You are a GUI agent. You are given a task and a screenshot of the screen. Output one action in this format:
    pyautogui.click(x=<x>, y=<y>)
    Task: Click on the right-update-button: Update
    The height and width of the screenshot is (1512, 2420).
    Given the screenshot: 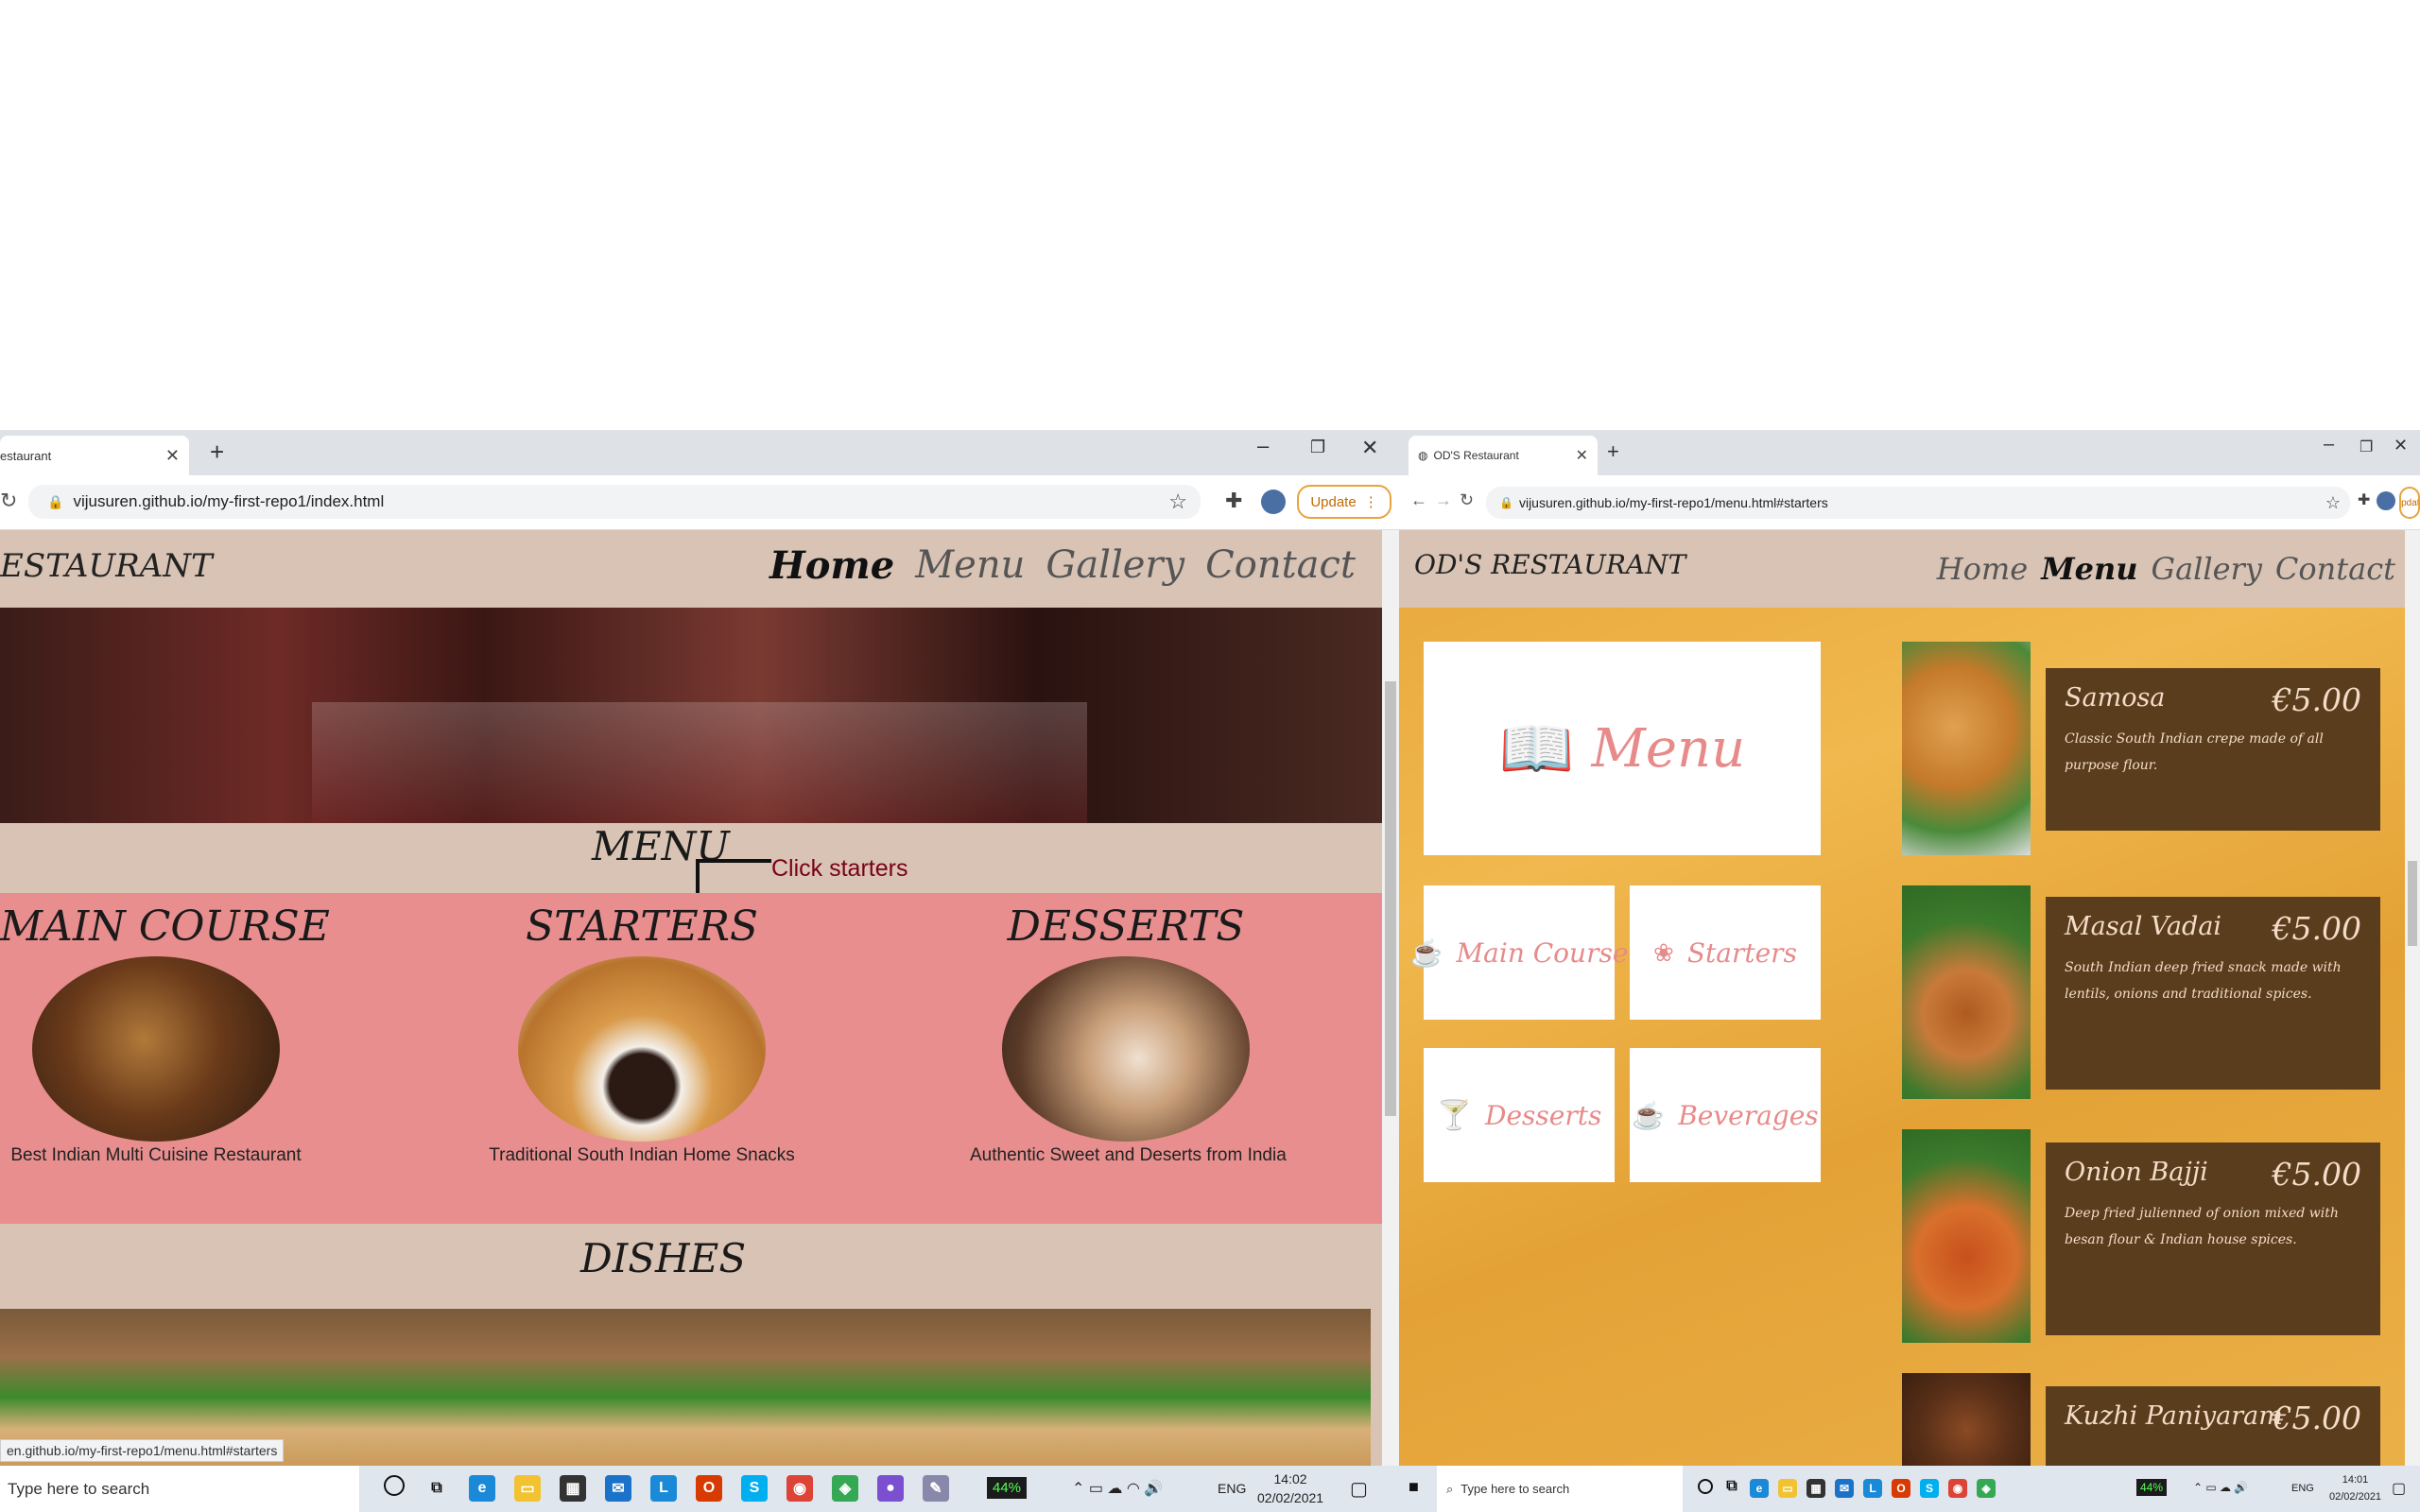 What is the action you would take?
    pyautogui.click(x=2409, y=503)
    